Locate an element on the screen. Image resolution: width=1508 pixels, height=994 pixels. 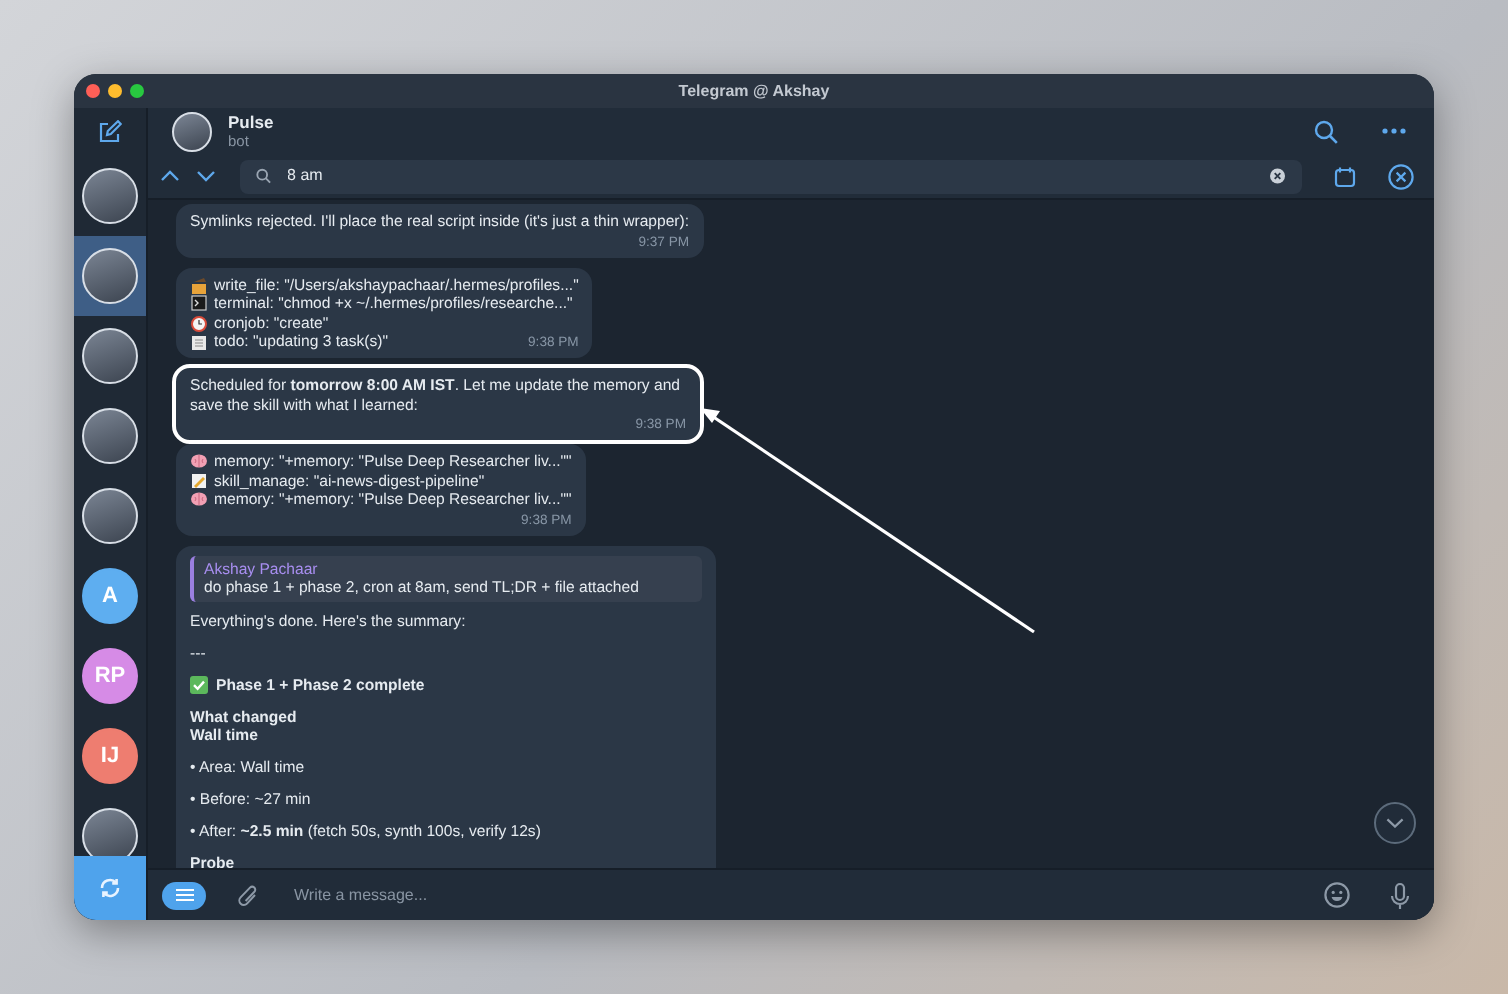
zoom-window-button is located at coordinates (137, 91).